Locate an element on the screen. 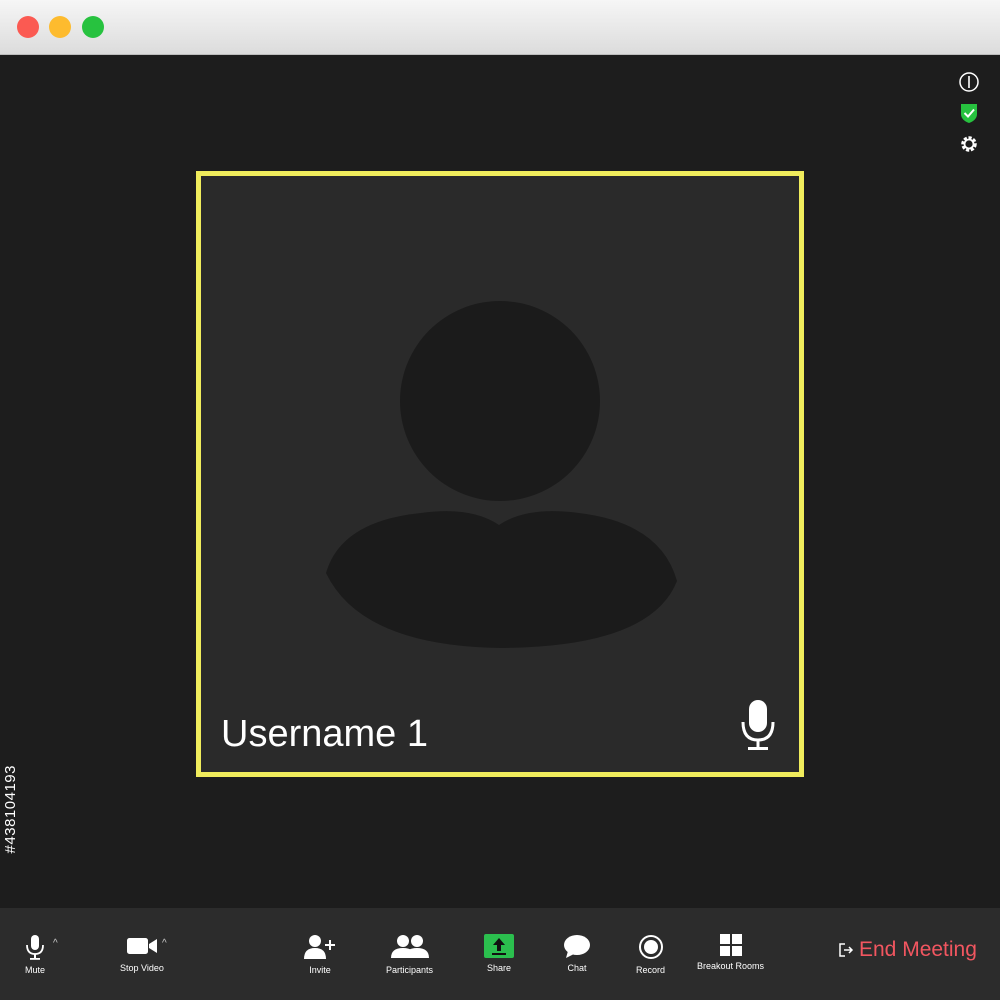 The image size is (1000, 1000). mute-options-caret-icon: ^ is located at coordinates (55, 943).